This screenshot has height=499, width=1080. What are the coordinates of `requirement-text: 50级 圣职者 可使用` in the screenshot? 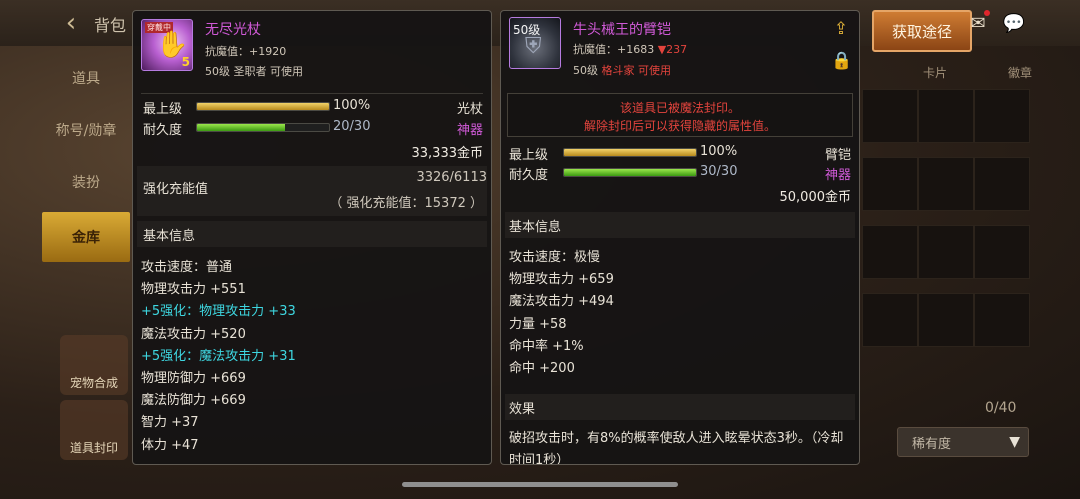 It's located at (254, 71).